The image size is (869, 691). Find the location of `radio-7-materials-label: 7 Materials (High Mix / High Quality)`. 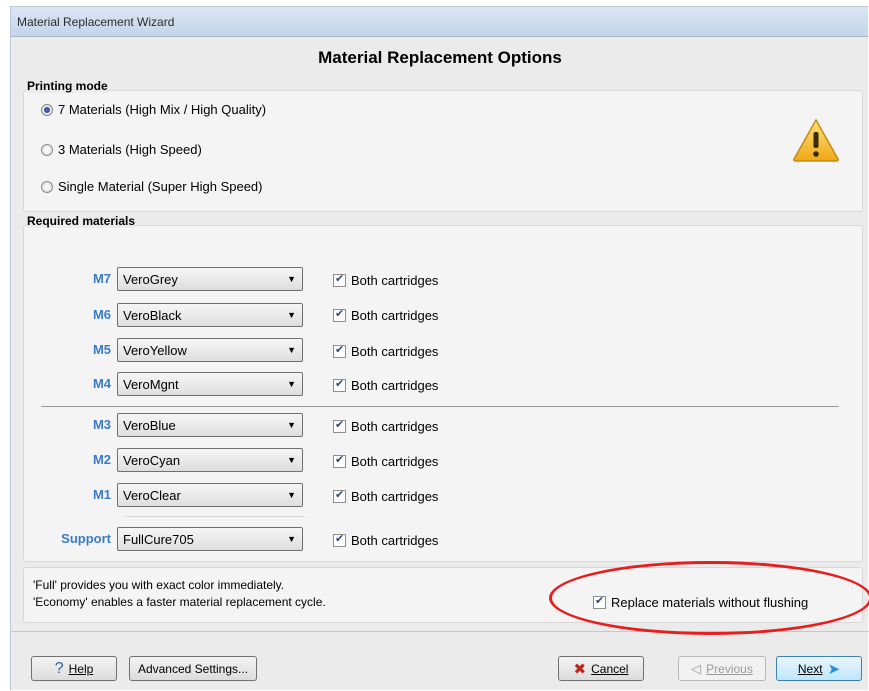

radio-7-materials-label: 7 Materials (High Mix / High Quality) is located at coordinates (162, 109).